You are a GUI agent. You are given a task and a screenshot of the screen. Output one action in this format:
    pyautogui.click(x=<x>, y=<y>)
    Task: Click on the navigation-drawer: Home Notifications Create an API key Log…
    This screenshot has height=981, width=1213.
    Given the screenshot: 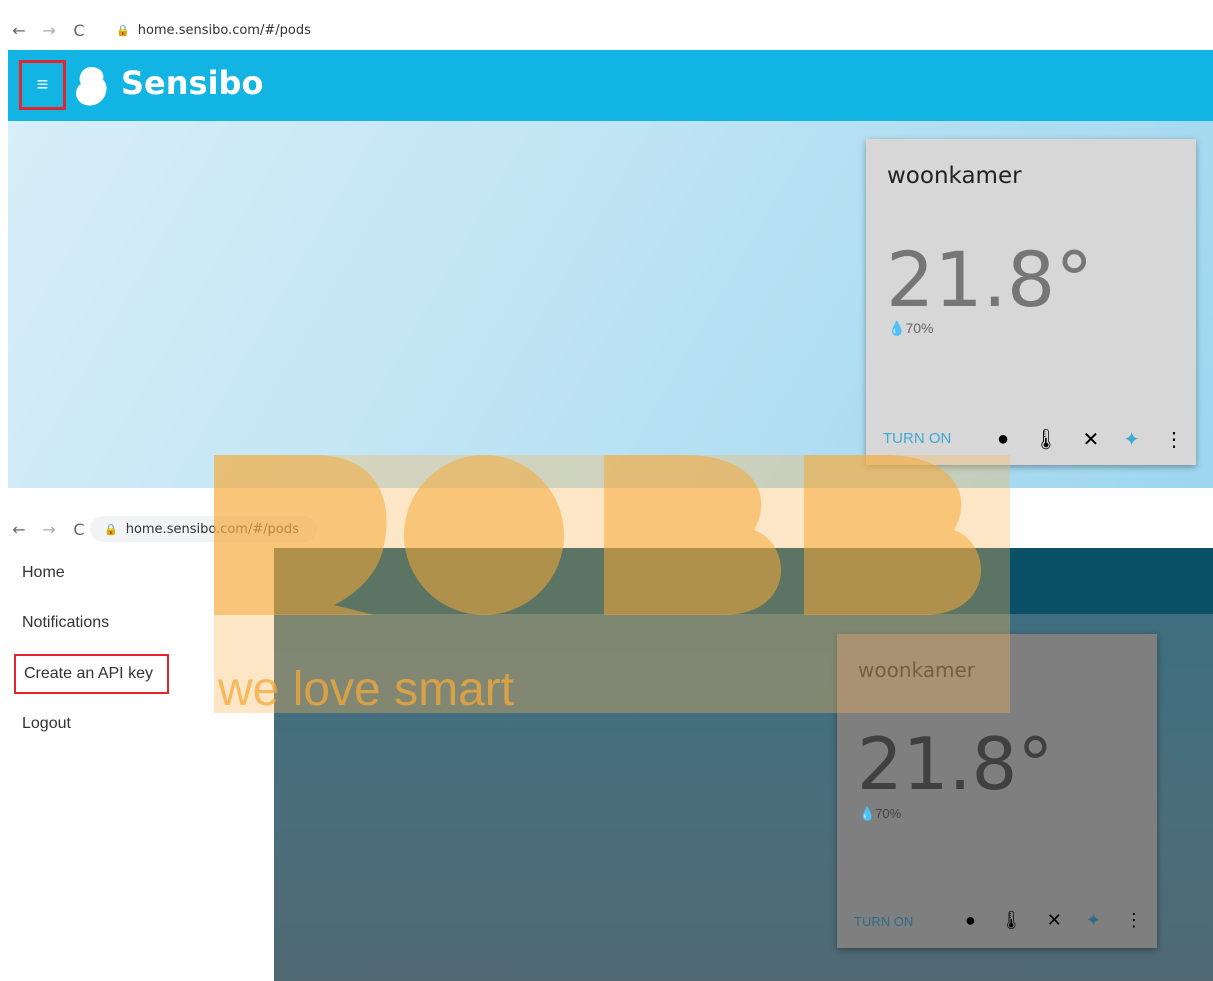 What is the action you would take?
    pyautogui.click(x=137, y=764)
    